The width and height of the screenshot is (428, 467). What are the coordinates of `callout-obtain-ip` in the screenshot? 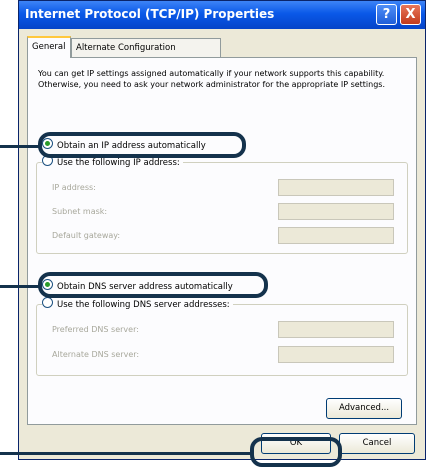 It's located at (142, 145).